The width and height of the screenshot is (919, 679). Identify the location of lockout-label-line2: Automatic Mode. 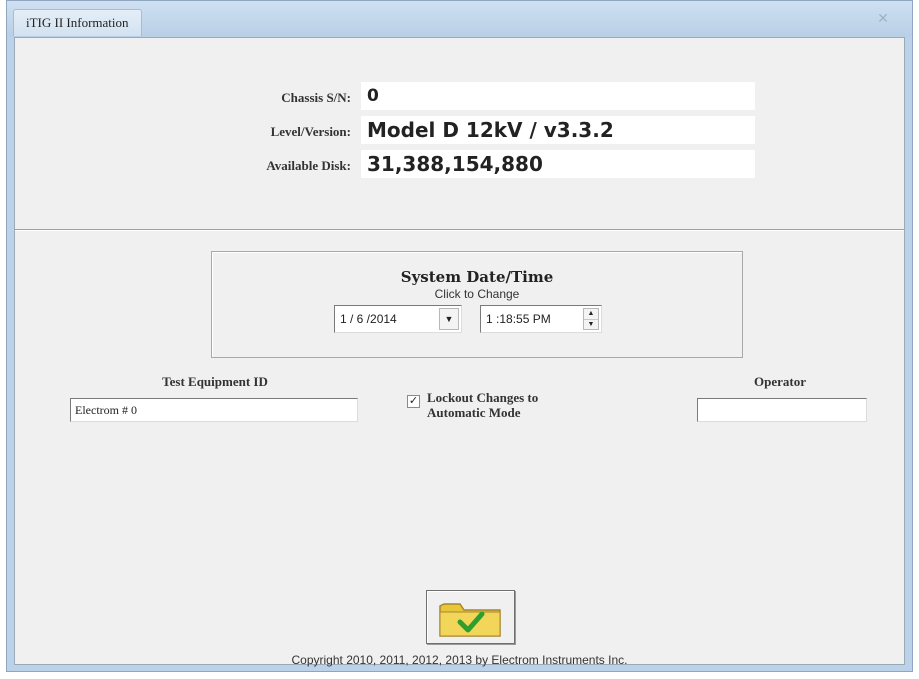
(474, 412).